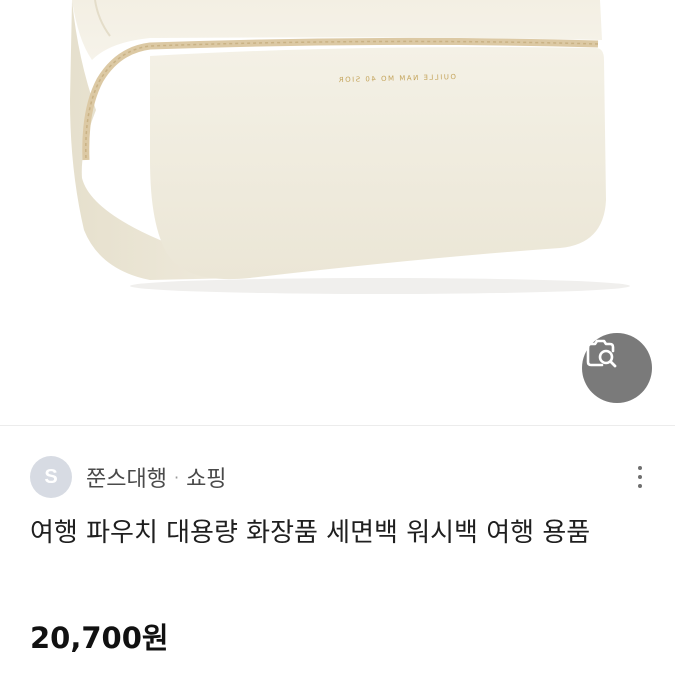 Image resolution: width=675 pixels, height=675 pixels. I want to click on source-row: S 쭌스대행 · 쇼핑, so click(345, 477).